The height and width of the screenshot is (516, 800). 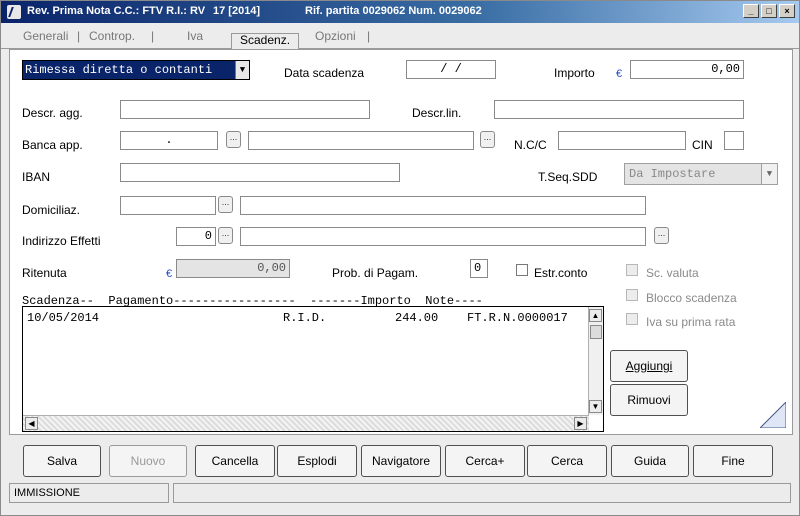 I want to click on tab-iva: Iva, so click(x=195, y=36).